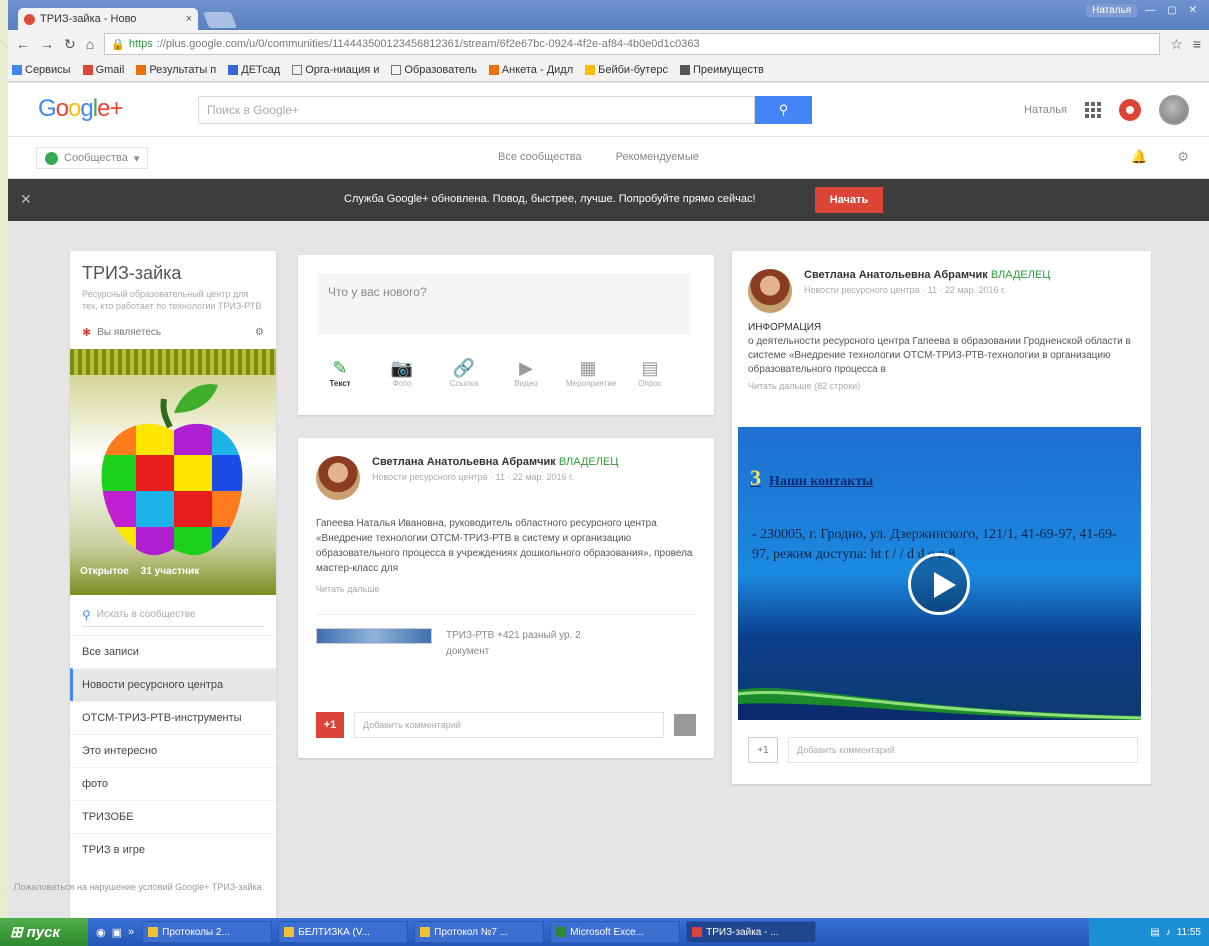 This screenshot has height=946, width=1209. Describe the element at coordinates (1171, 10) in the screenshot. I see `maximize-icon: ▢` at that location.